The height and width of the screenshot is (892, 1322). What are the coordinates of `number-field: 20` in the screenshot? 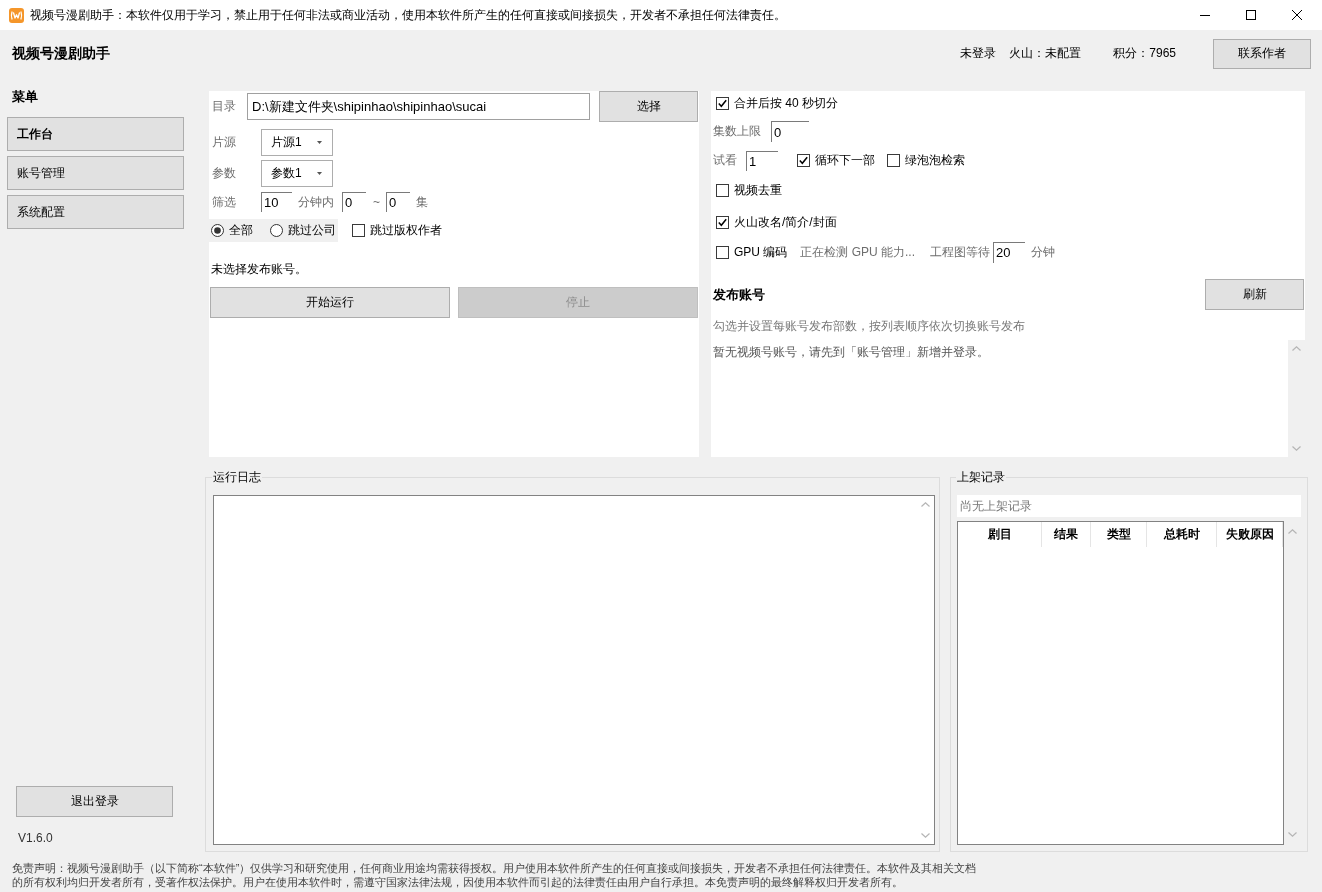 It's located at (1009, 252).